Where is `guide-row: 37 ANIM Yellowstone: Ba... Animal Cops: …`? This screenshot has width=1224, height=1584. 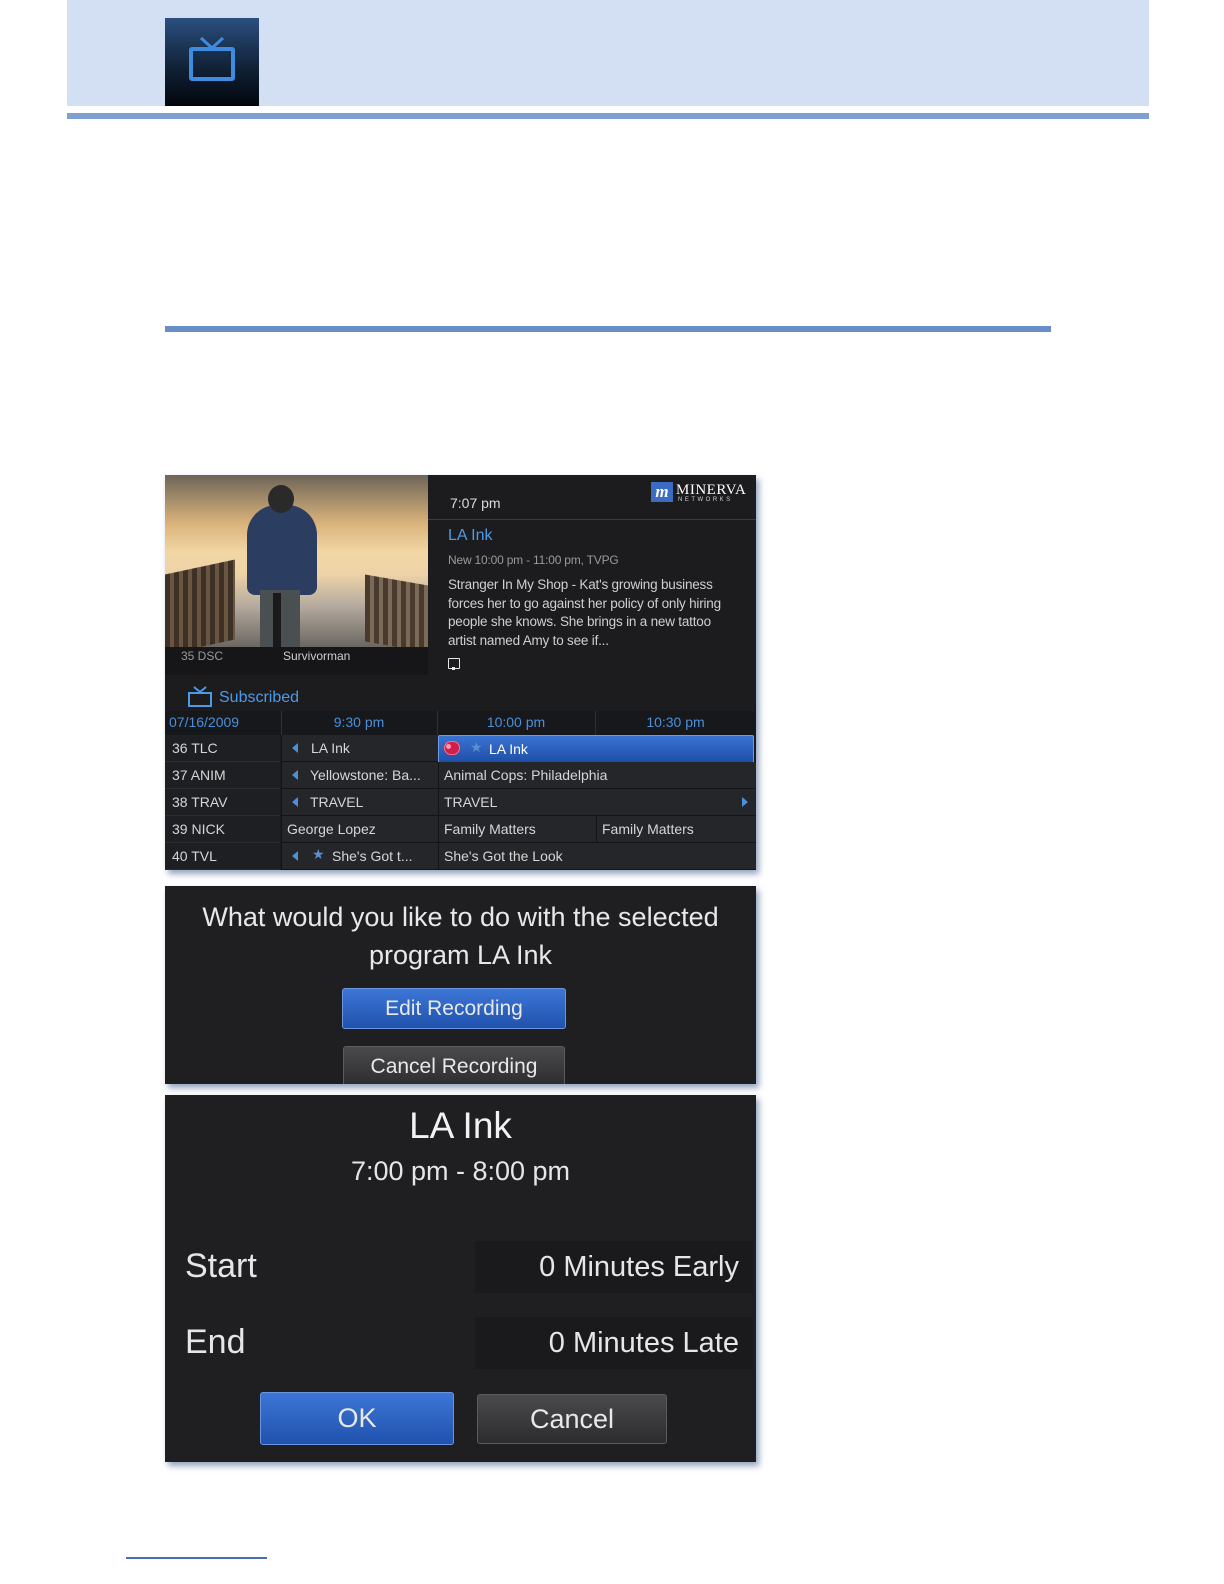
guide-row: 37 ANIM Yellowstone: Ba... Animal Cops: … is located at coordinates (460, 775).